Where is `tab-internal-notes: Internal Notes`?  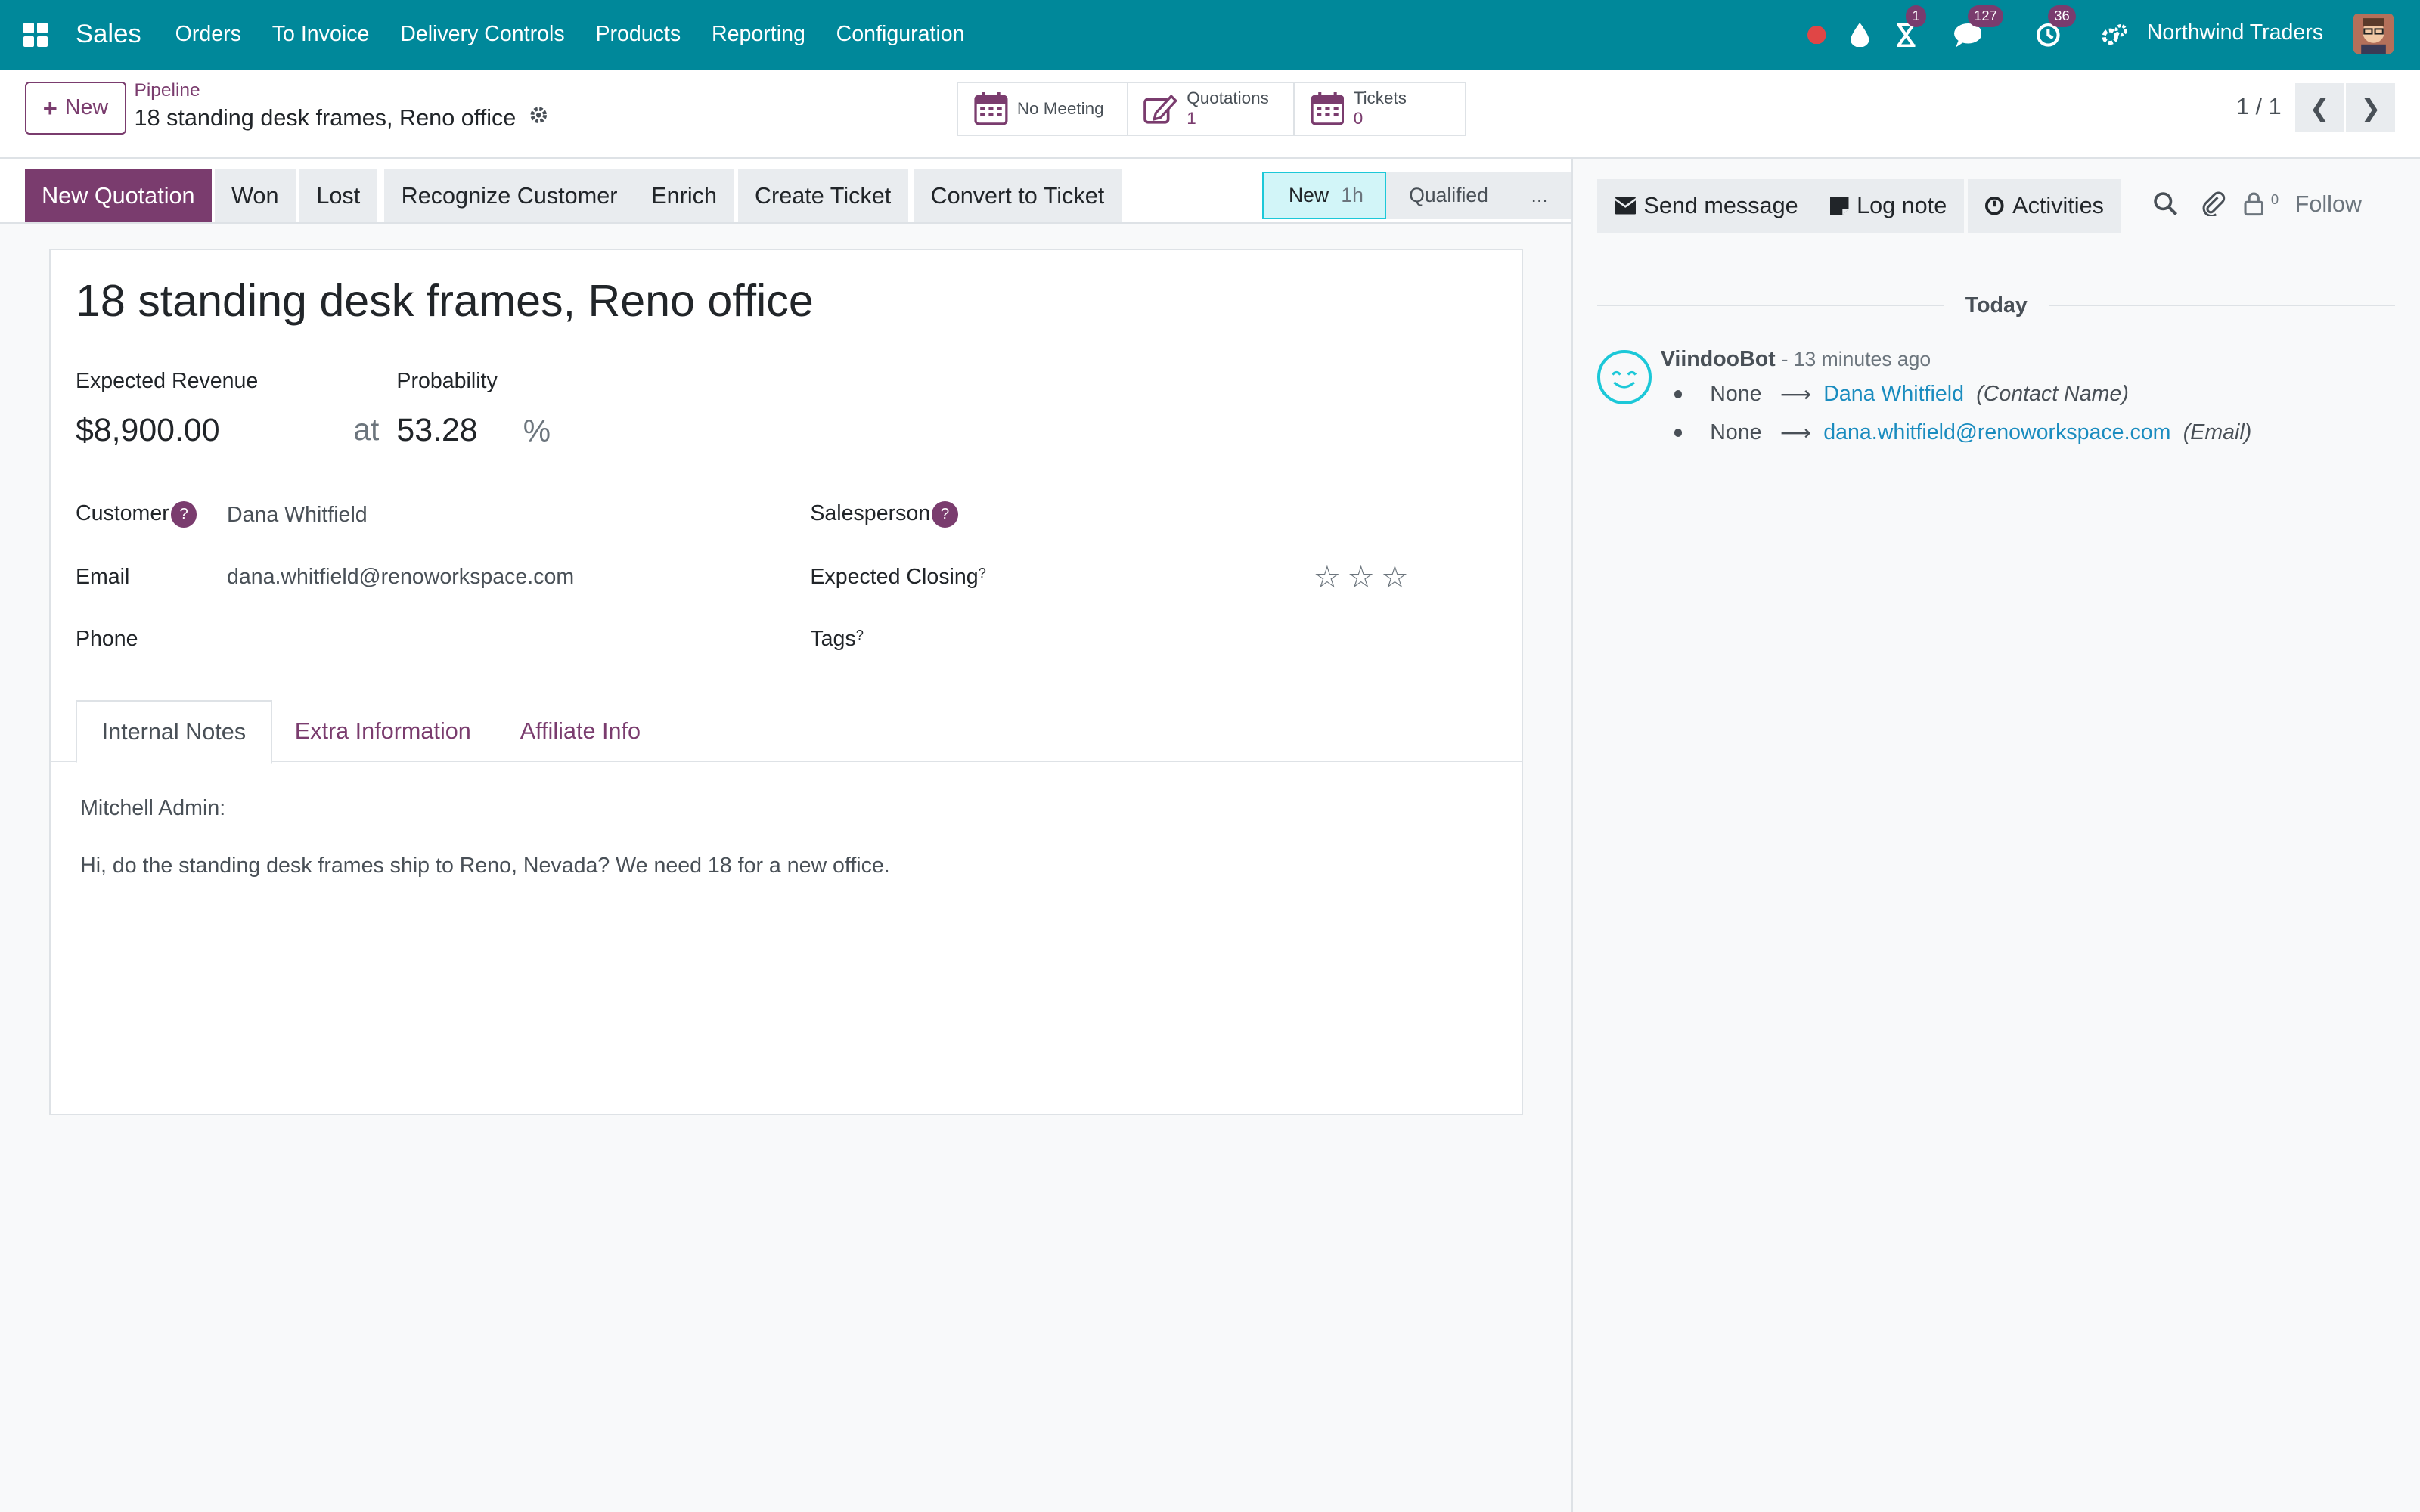 tab-internal-notes: Internal Notes is located at coordinates (173, 732).